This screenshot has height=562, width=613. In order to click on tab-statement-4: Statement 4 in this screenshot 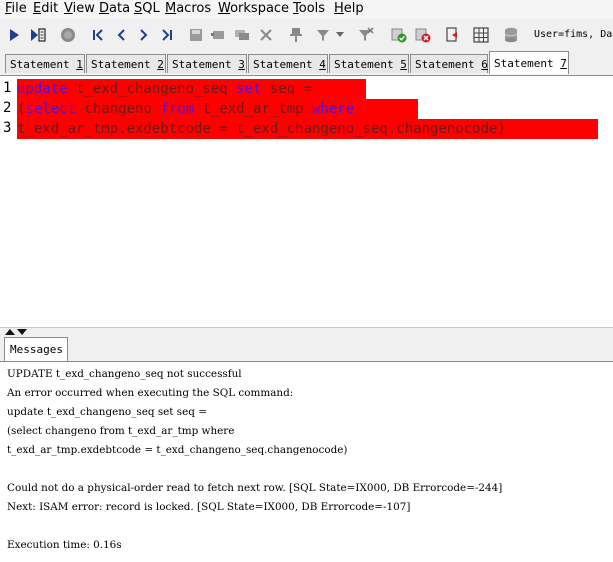, I will do `click(288, 63)`.